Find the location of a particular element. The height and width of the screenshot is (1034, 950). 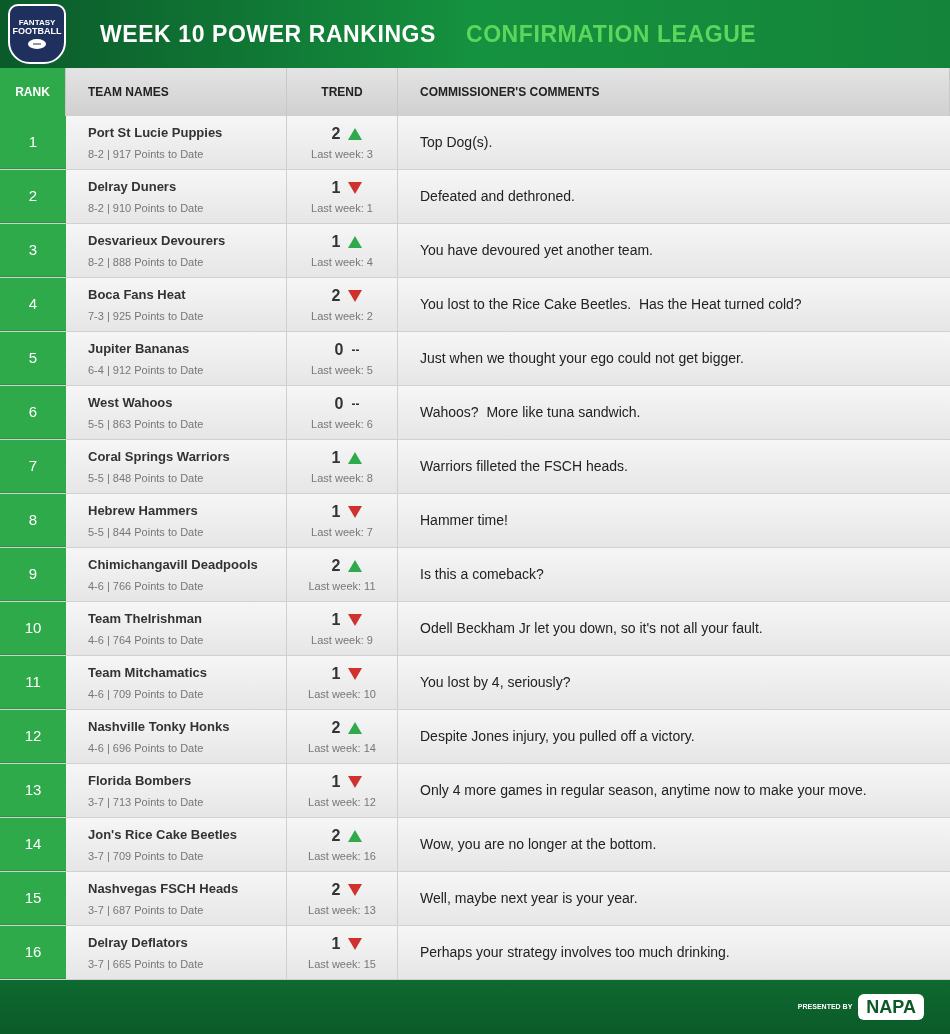

team-name: Port St Lucie Puppies is located at coordinates (156, 133).